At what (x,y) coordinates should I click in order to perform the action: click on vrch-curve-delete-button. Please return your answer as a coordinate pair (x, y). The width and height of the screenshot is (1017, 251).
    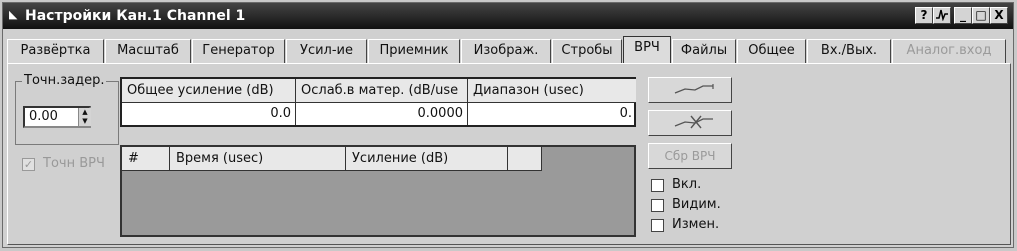
    Looking at the image, I should click on (690, 123).